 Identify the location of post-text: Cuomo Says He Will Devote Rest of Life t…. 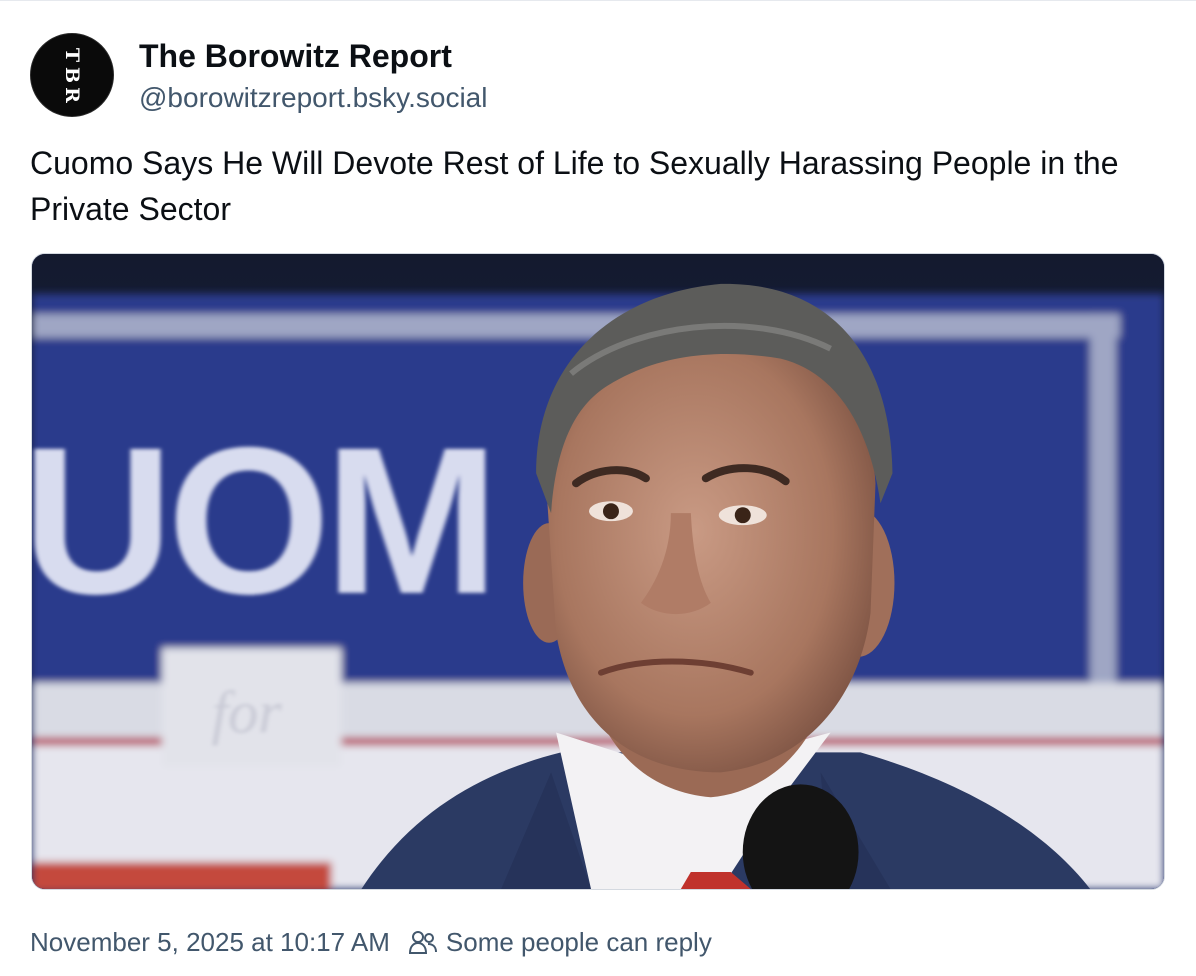
(574, 186).